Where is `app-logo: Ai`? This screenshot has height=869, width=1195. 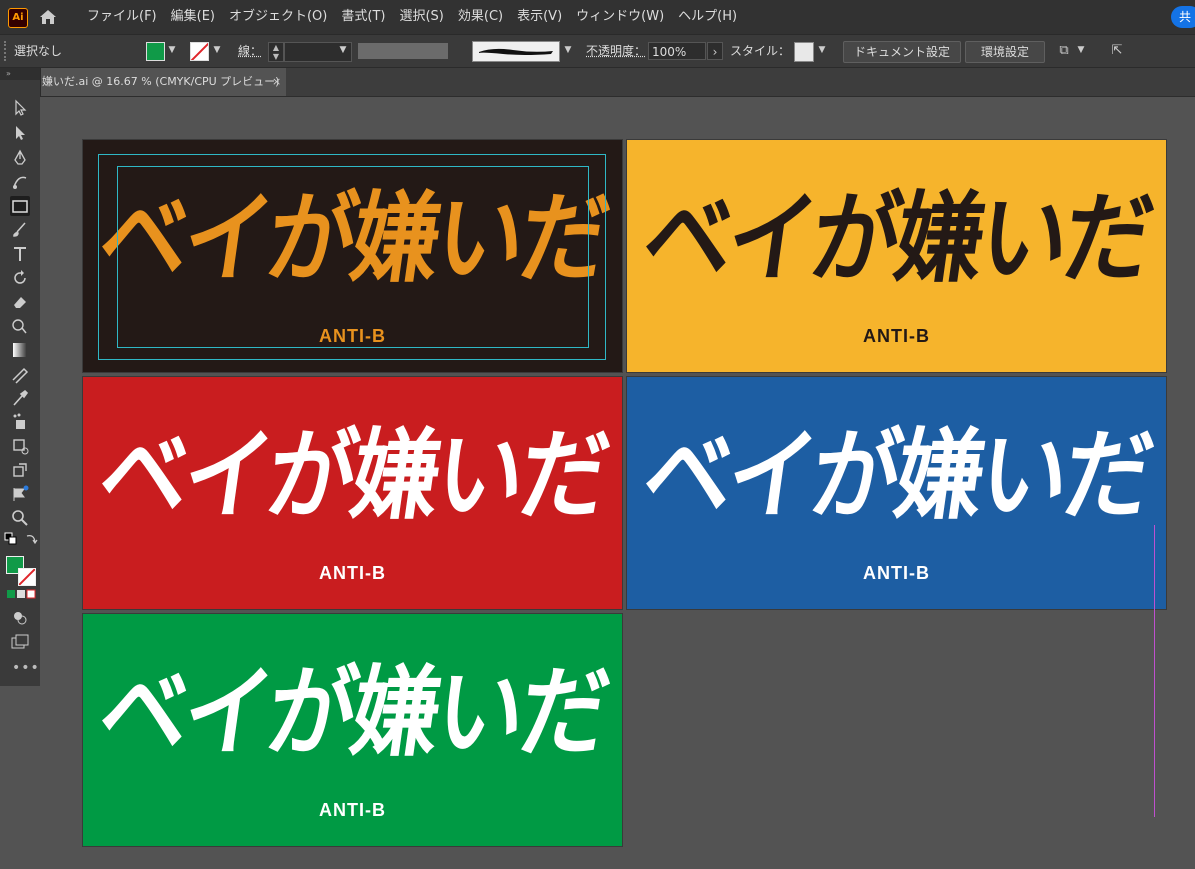 app-logo: Ai is located at coordinates (18, 18).